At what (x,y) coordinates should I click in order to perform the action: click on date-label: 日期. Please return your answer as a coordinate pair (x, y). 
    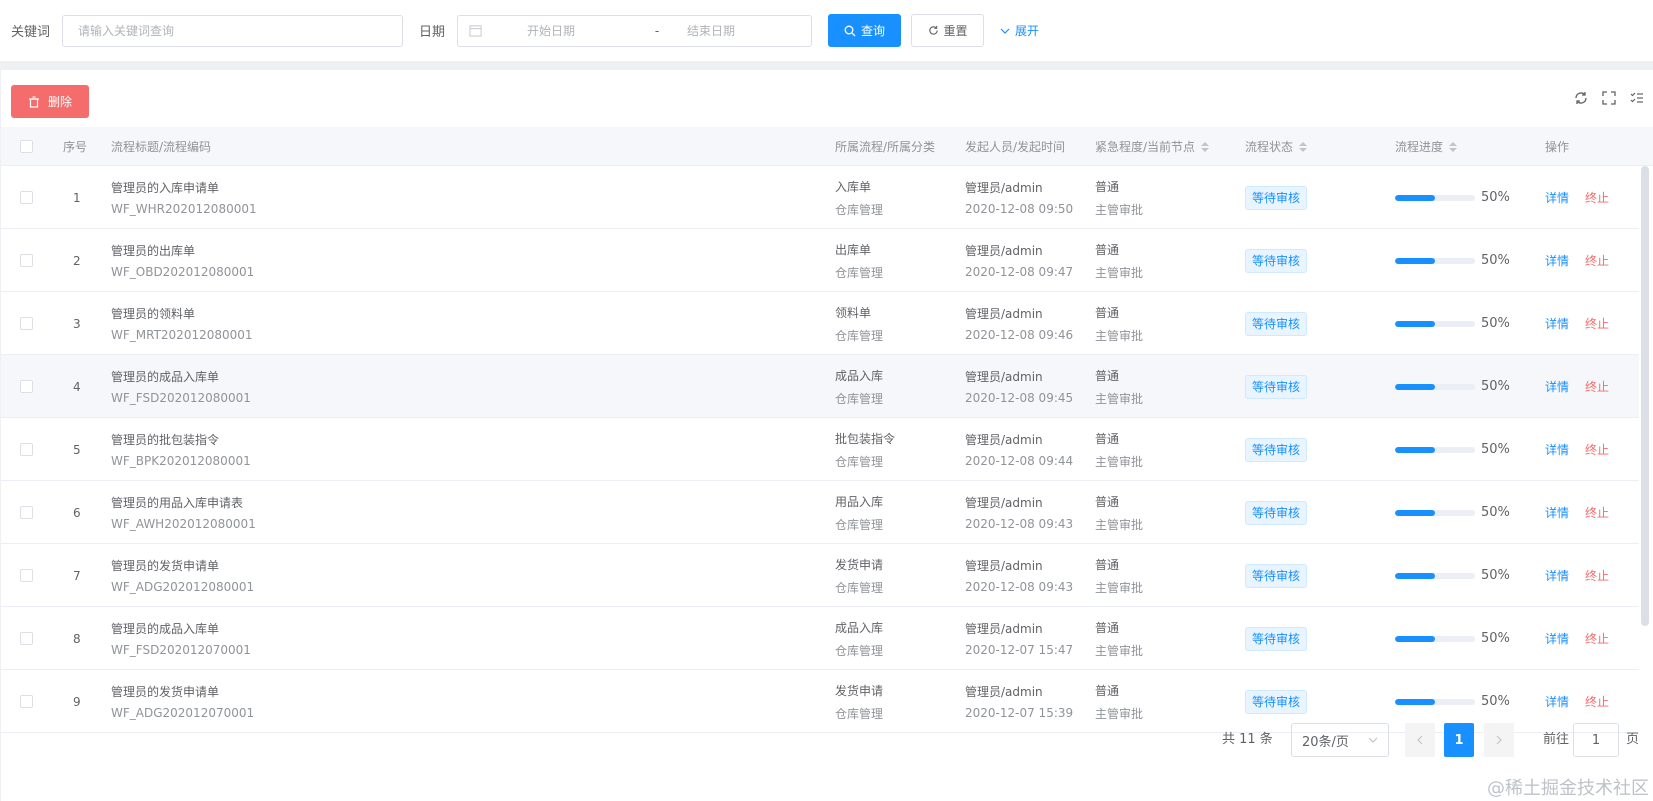
    Looking at the image, I should click on (432, 32).